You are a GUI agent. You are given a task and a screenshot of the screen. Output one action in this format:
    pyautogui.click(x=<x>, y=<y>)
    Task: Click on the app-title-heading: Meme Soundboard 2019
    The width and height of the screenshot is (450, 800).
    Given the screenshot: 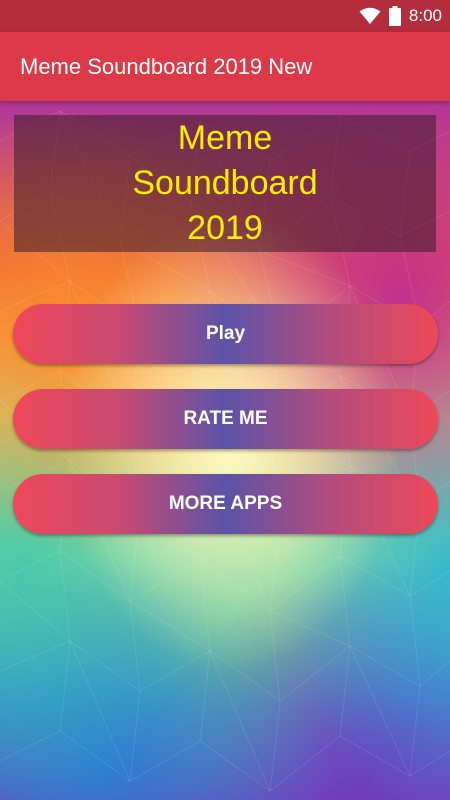 What is the action you would take?
    pyautogui.click(x=225, y=183)
    